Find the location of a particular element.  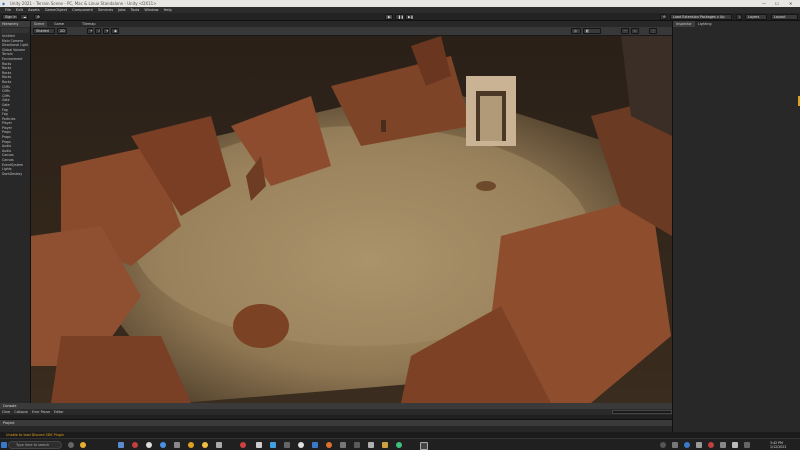

character is located at coordinates (383, 126).